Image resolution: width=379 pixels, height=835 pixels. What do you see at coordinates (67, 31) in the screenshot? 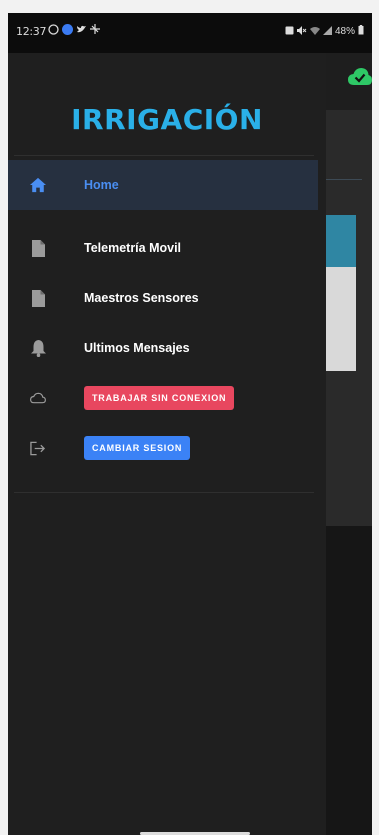
I see `messenger-icon` at bounding box center [67, 31].